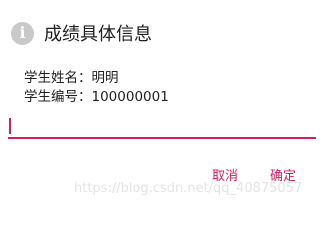 This screenshot has width=327, height=240. Describe the element at coordinates (96, 88) in the screenshot. I see `dialog-message: 学生姓名：明明 学生编号：100000001` at that location.